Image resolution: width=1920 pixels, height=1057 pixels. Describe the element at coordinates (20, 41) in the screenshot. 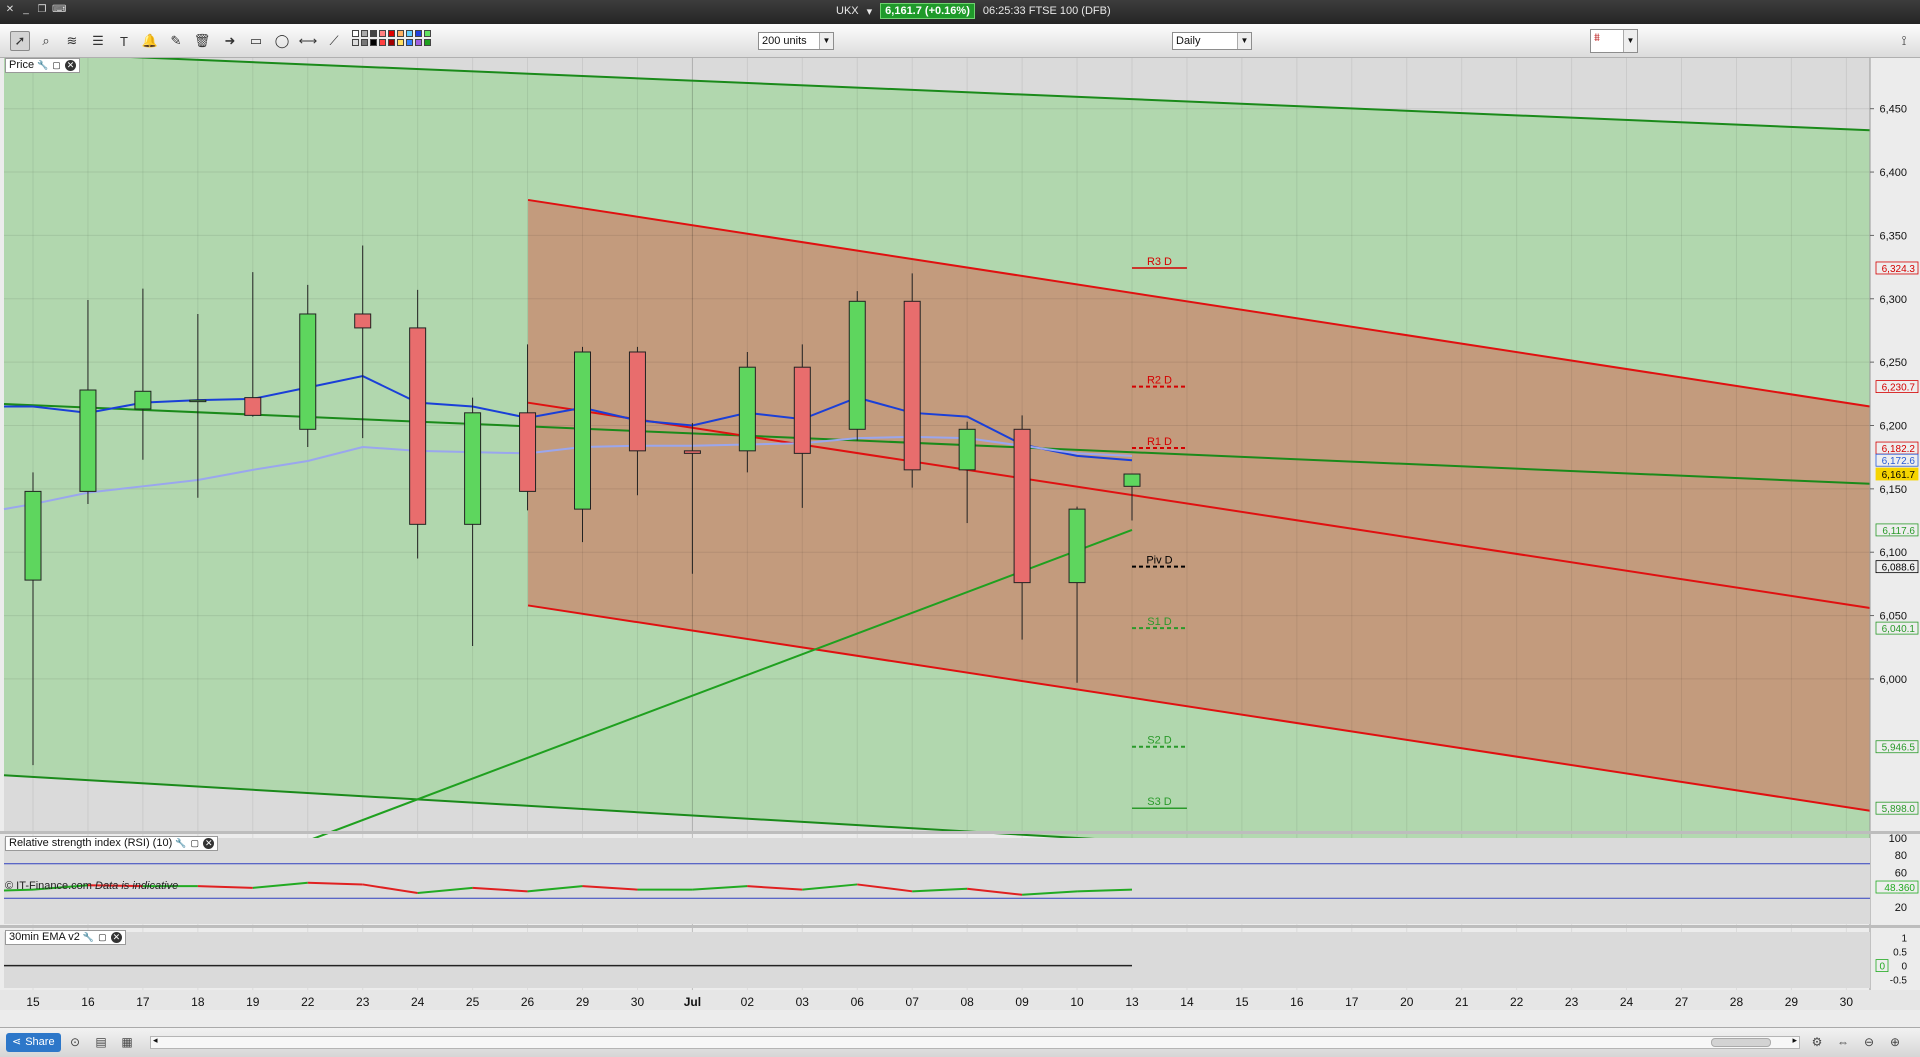

I see `pointer-icon: ➚` at that location.